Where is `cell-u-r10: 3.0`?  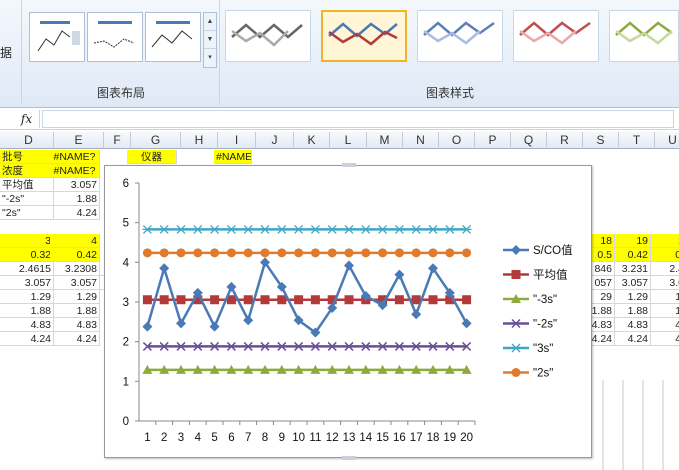 cell-u-r10: 3.0 is located at coordinates (665, 283).